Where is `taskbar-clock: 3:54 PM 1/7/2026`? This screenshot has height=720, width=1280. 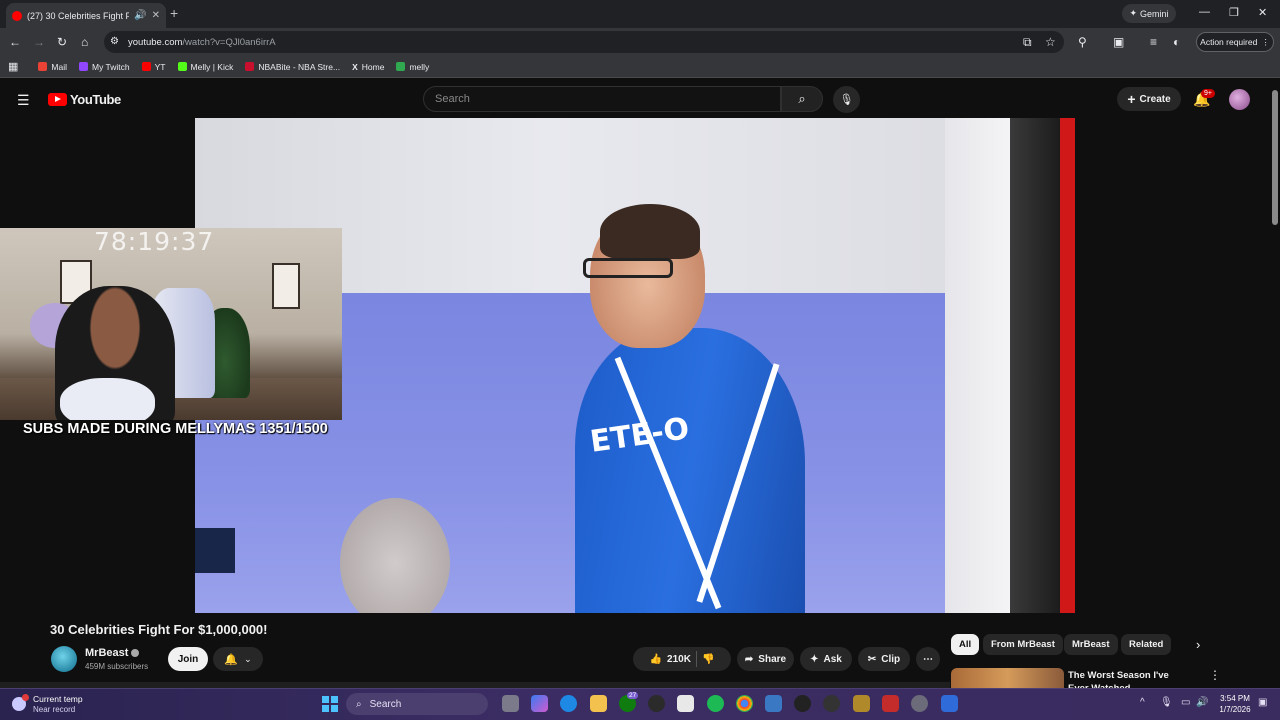 taskbar-clock: 3:54 PM 1/7/2026 is located at coordinates (1235, 704).